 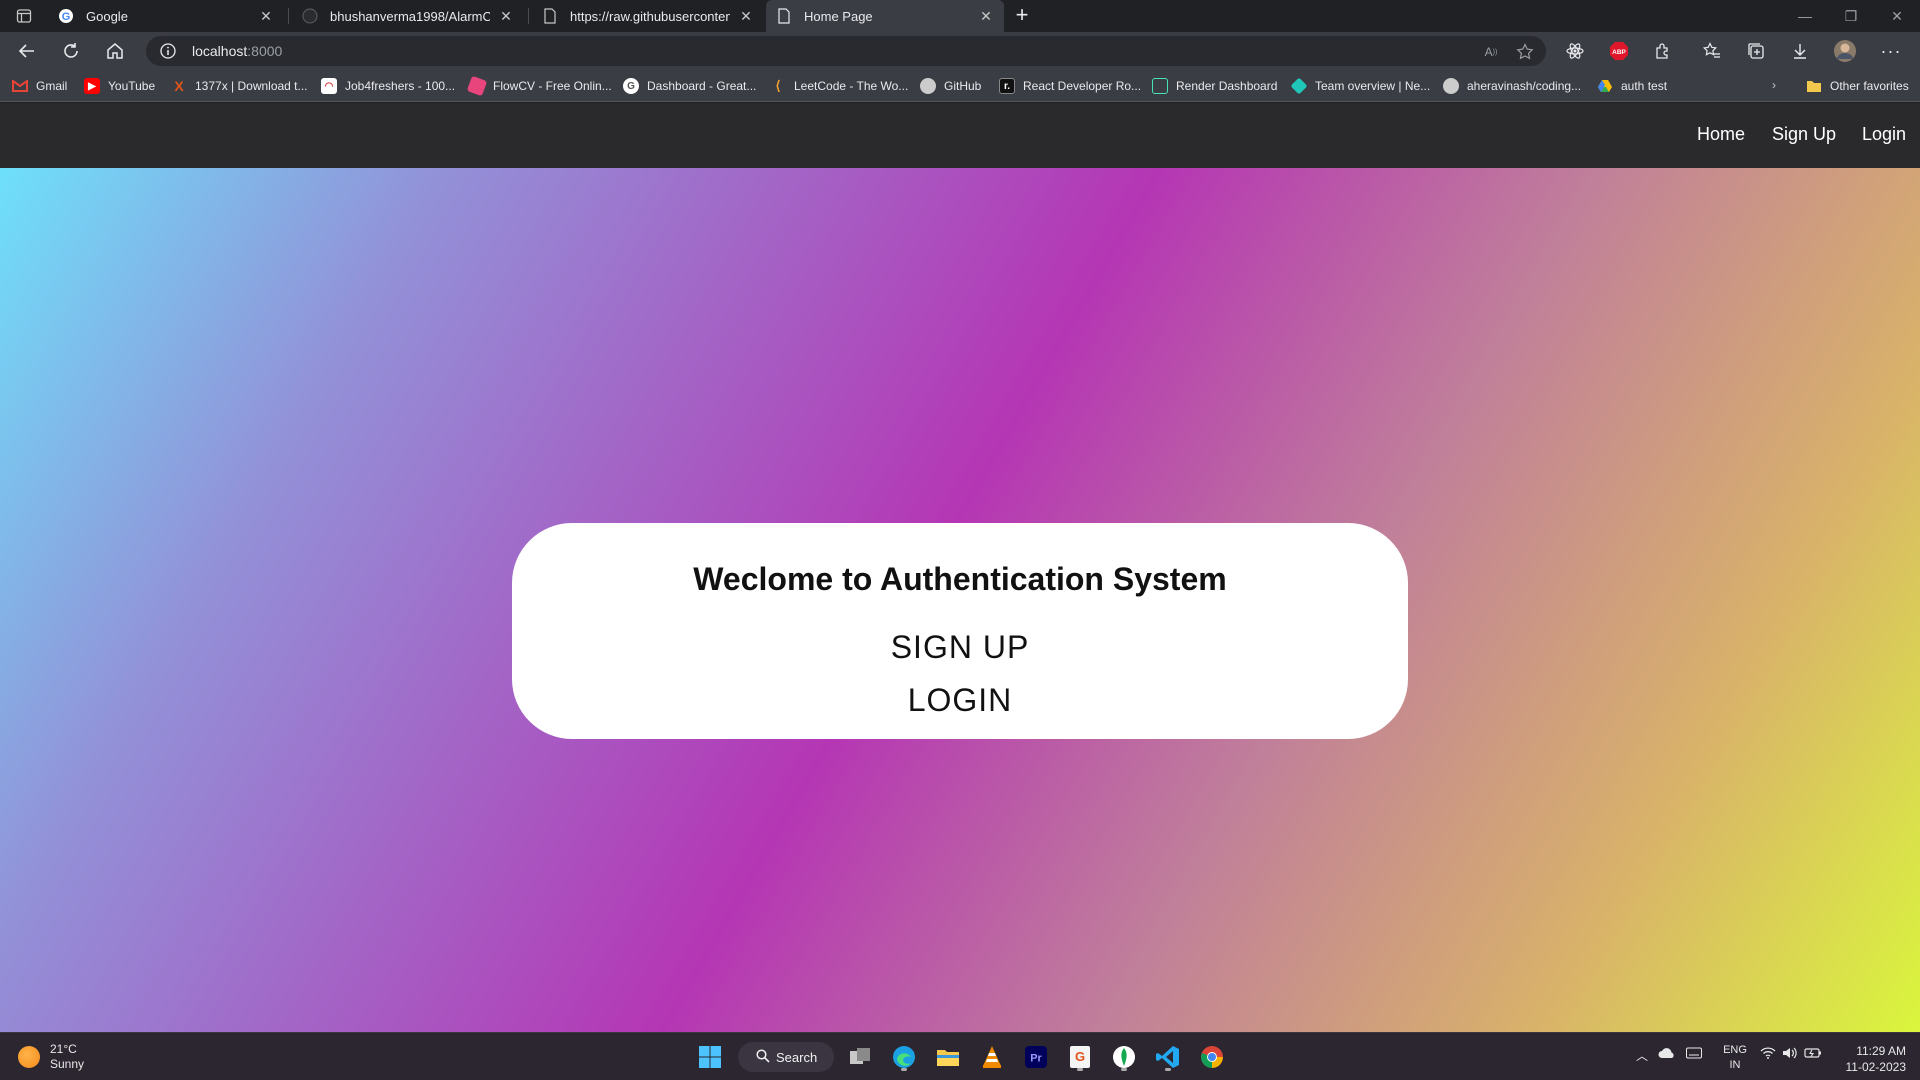 I want to click on show-hidden-icons-chevron-icon: ︿, so click(x=1642, y=1055).